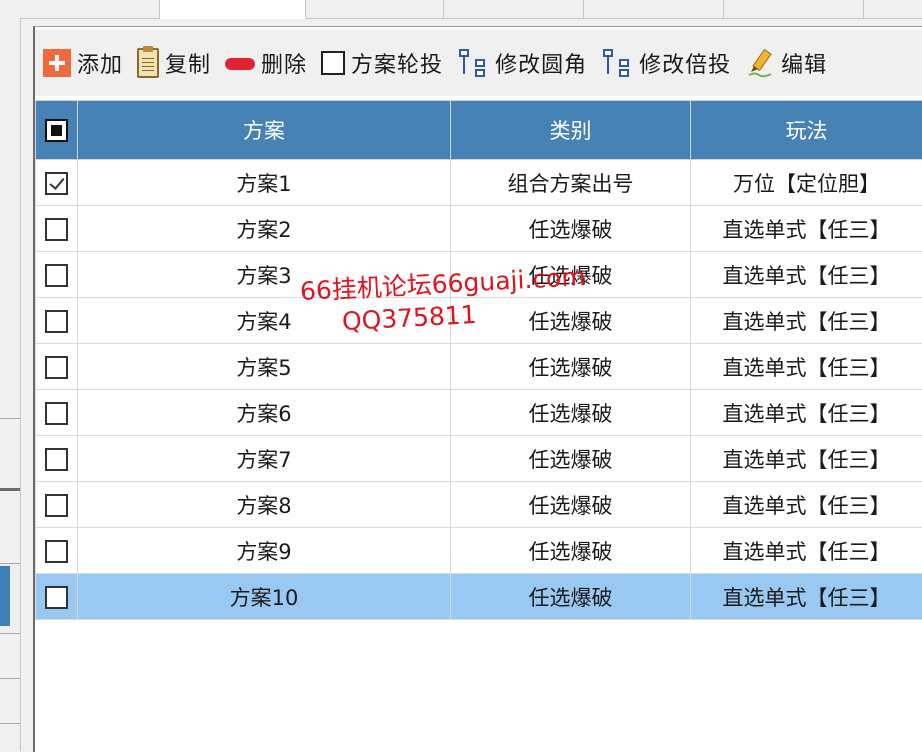  Describe the element at coordinates (264, 551) in the screenshot. I see `plan-cell: 方案9` at that location.